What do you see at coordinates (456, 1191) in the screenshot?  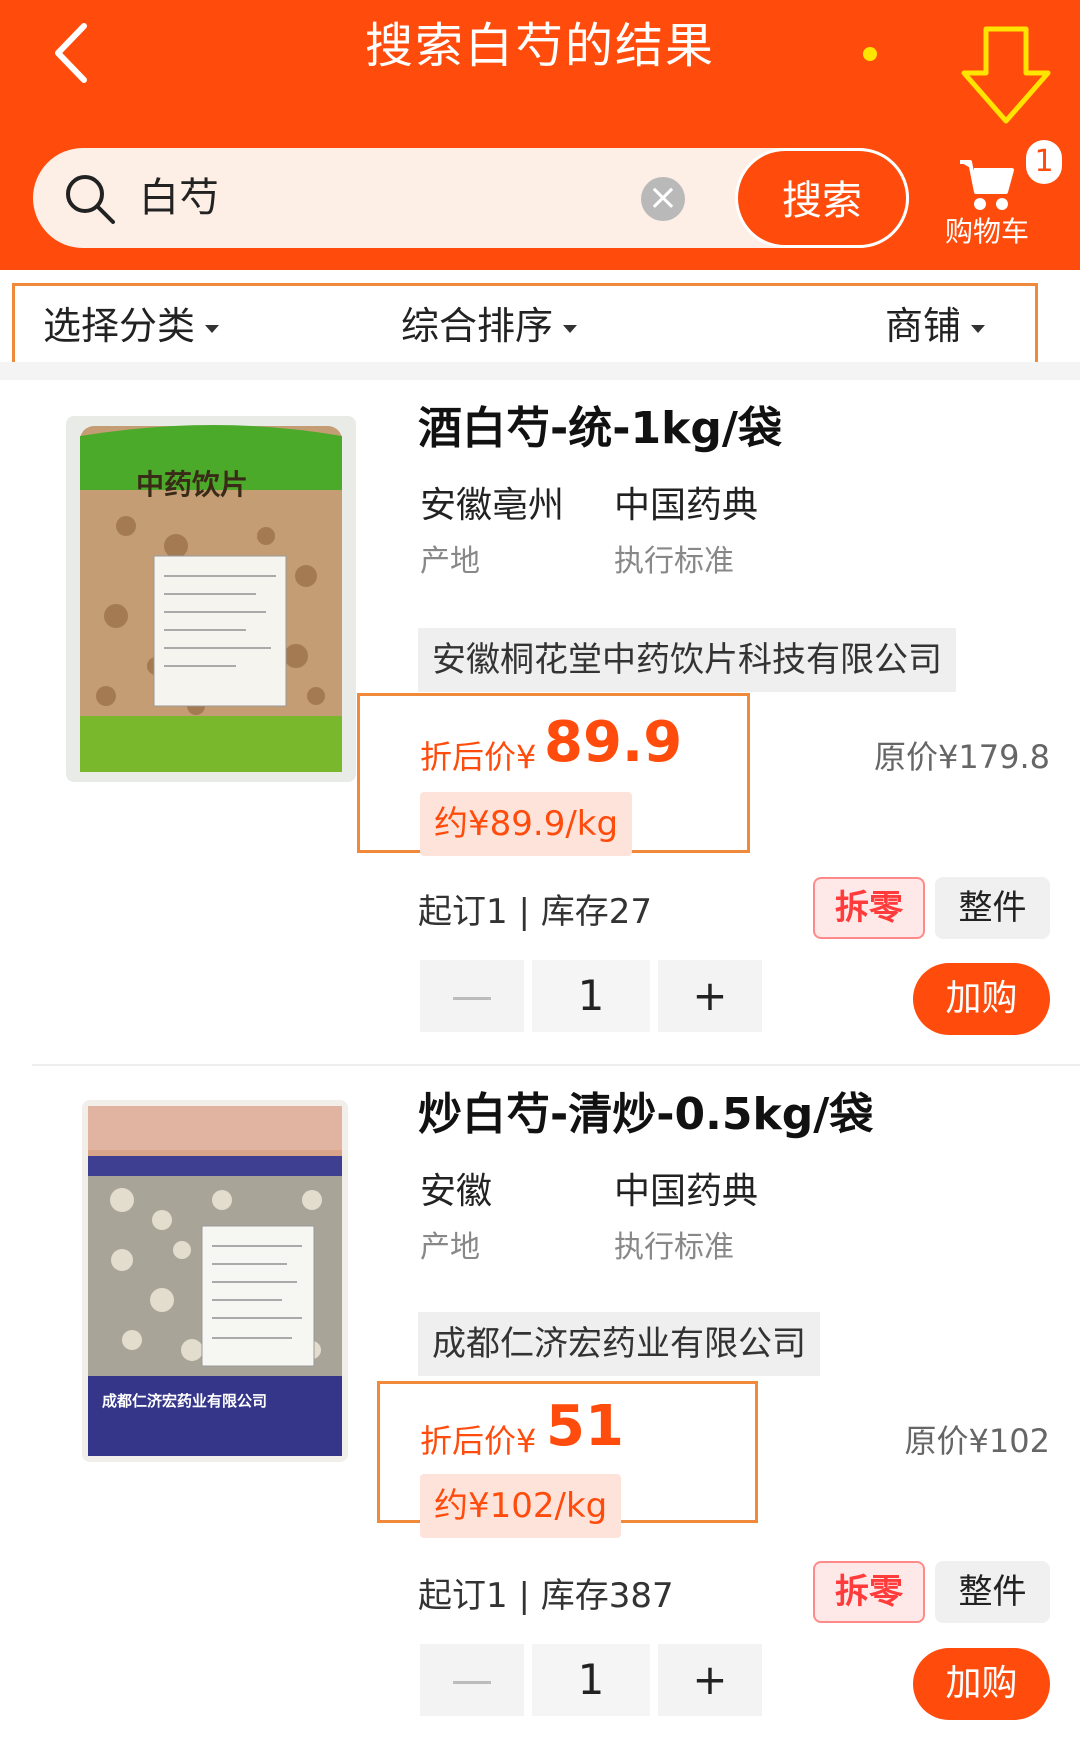 I see `origin-value: 安徽` at bounding box center [456, 1191].